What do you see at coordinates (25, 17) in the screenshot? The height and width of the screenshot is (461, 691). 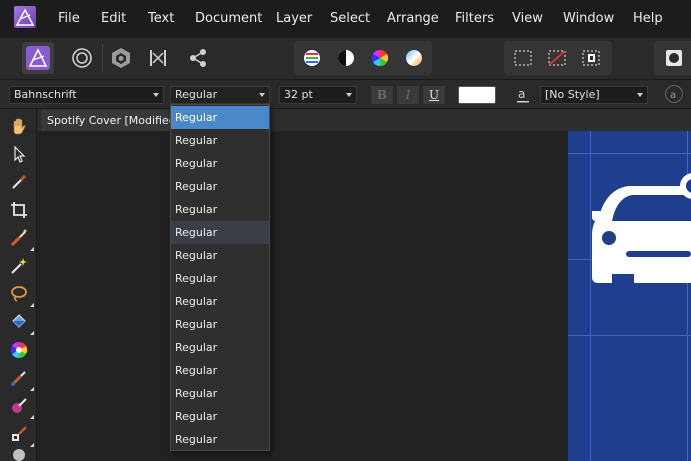 I see `affinity-photo-logo-icon` at bounding box center [25, 17].